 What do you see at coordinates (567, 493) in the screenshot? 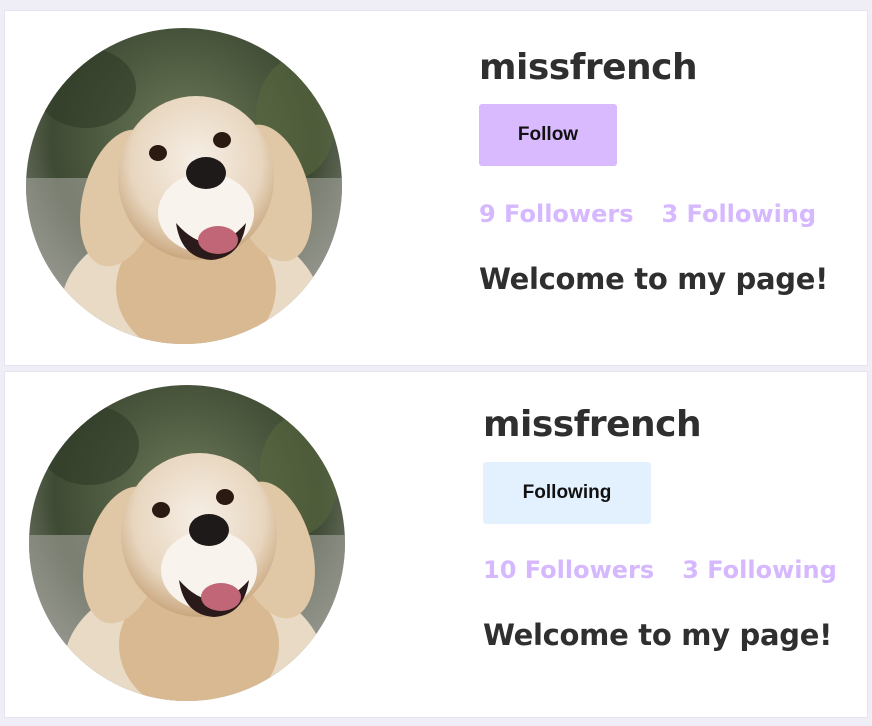
I see `following-button: Following` at bounding box center [567, 493].